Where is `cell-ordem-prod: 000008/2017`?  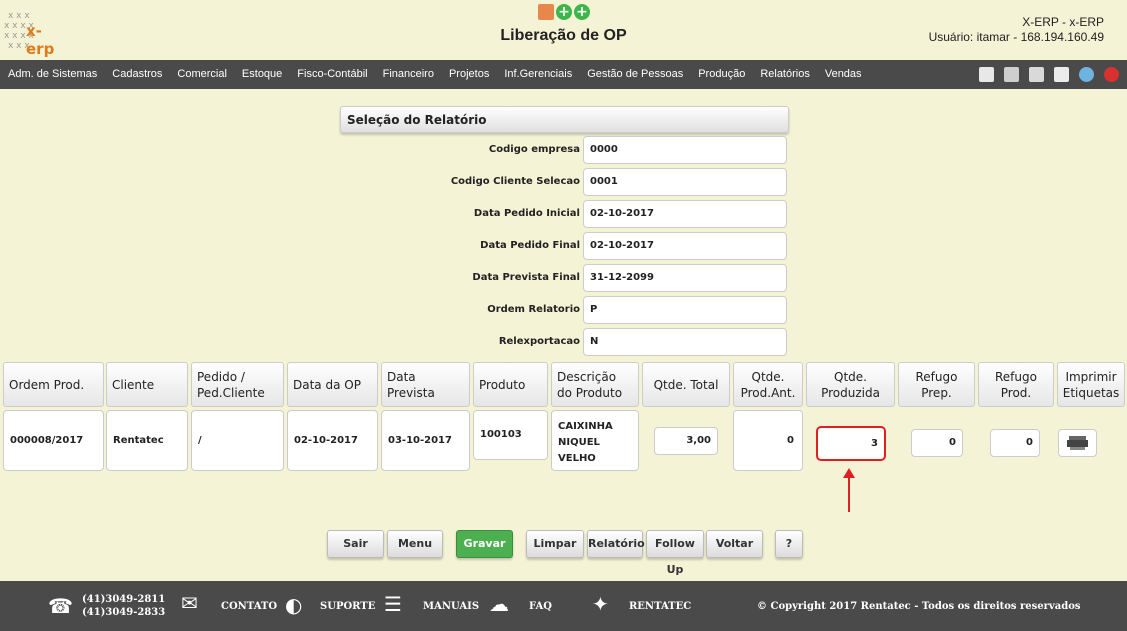 cell-ordem-prod: 000008/2017 is located at coordinates (53, 440).